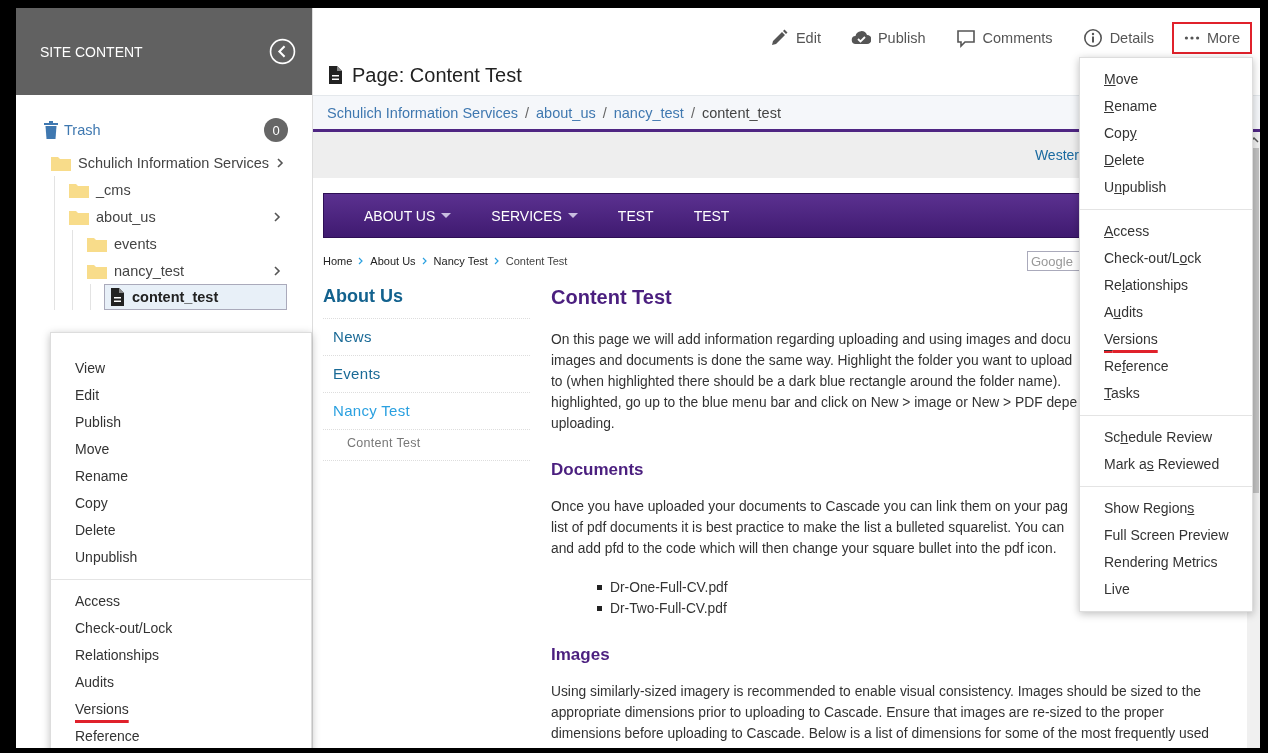 The width and height of the screenshot is (1268, 753). What do you see at coordinates (195, 297) in the screenshot?
I see `tree-item: content_test` at bounding box center [195, 297].